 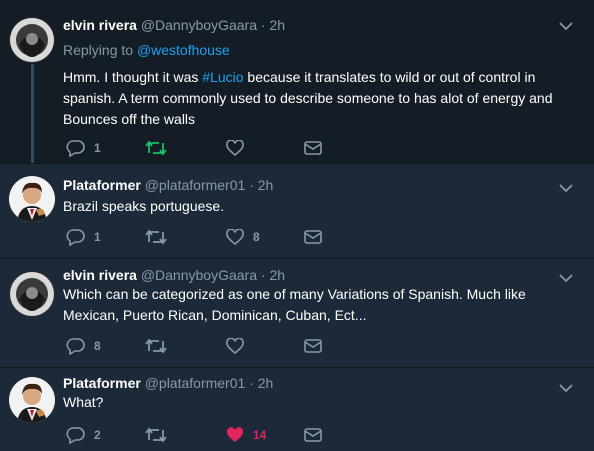 What do you see at coordinates (97, 346) in the screenshot?
I see `reply-count: 8` at bounding box center [97, 346].